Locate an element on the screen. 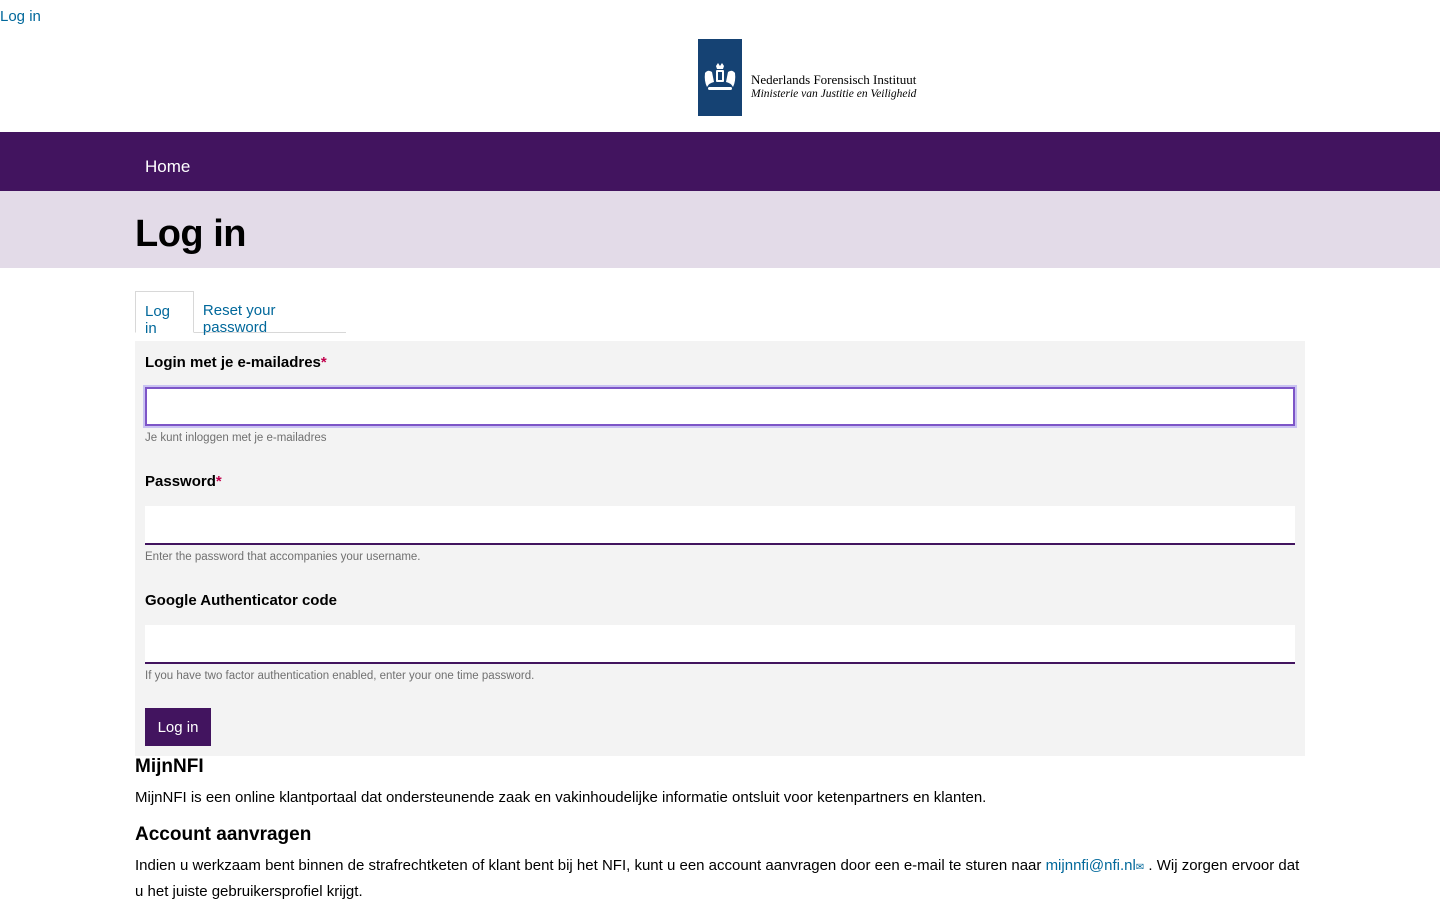  email-field-label: Login met je e-mailadres* is located at coordinates (236, 362).